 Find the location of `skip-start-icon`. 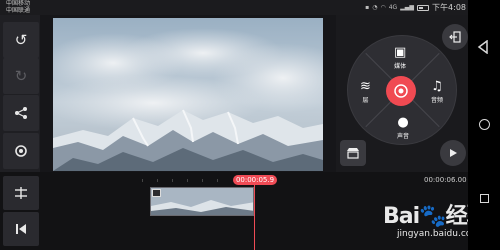

skip-start-icon is located at coordinates (21, 229).